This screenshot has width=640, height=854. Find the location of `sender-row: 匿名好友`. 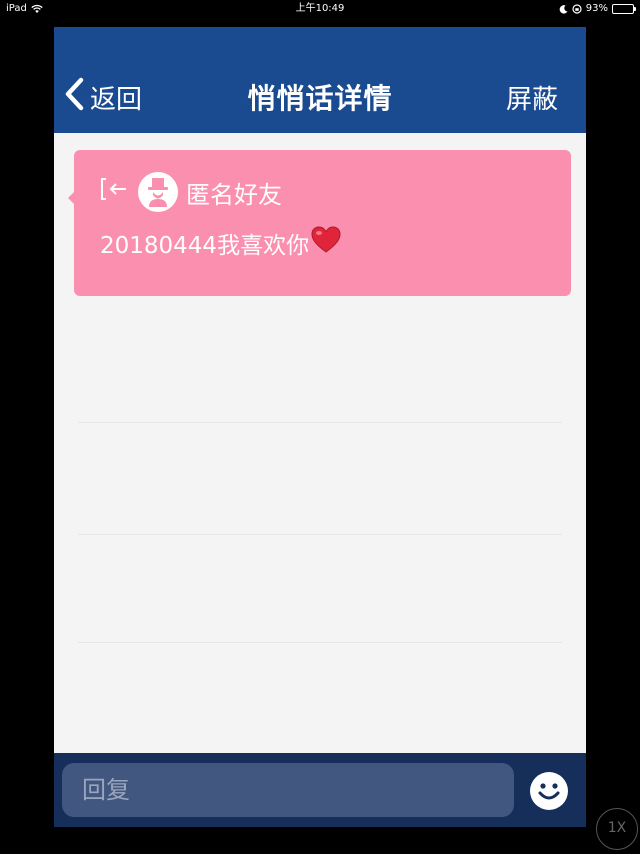

sender-row: 匿名好友 is located at coordinates (191, 192).